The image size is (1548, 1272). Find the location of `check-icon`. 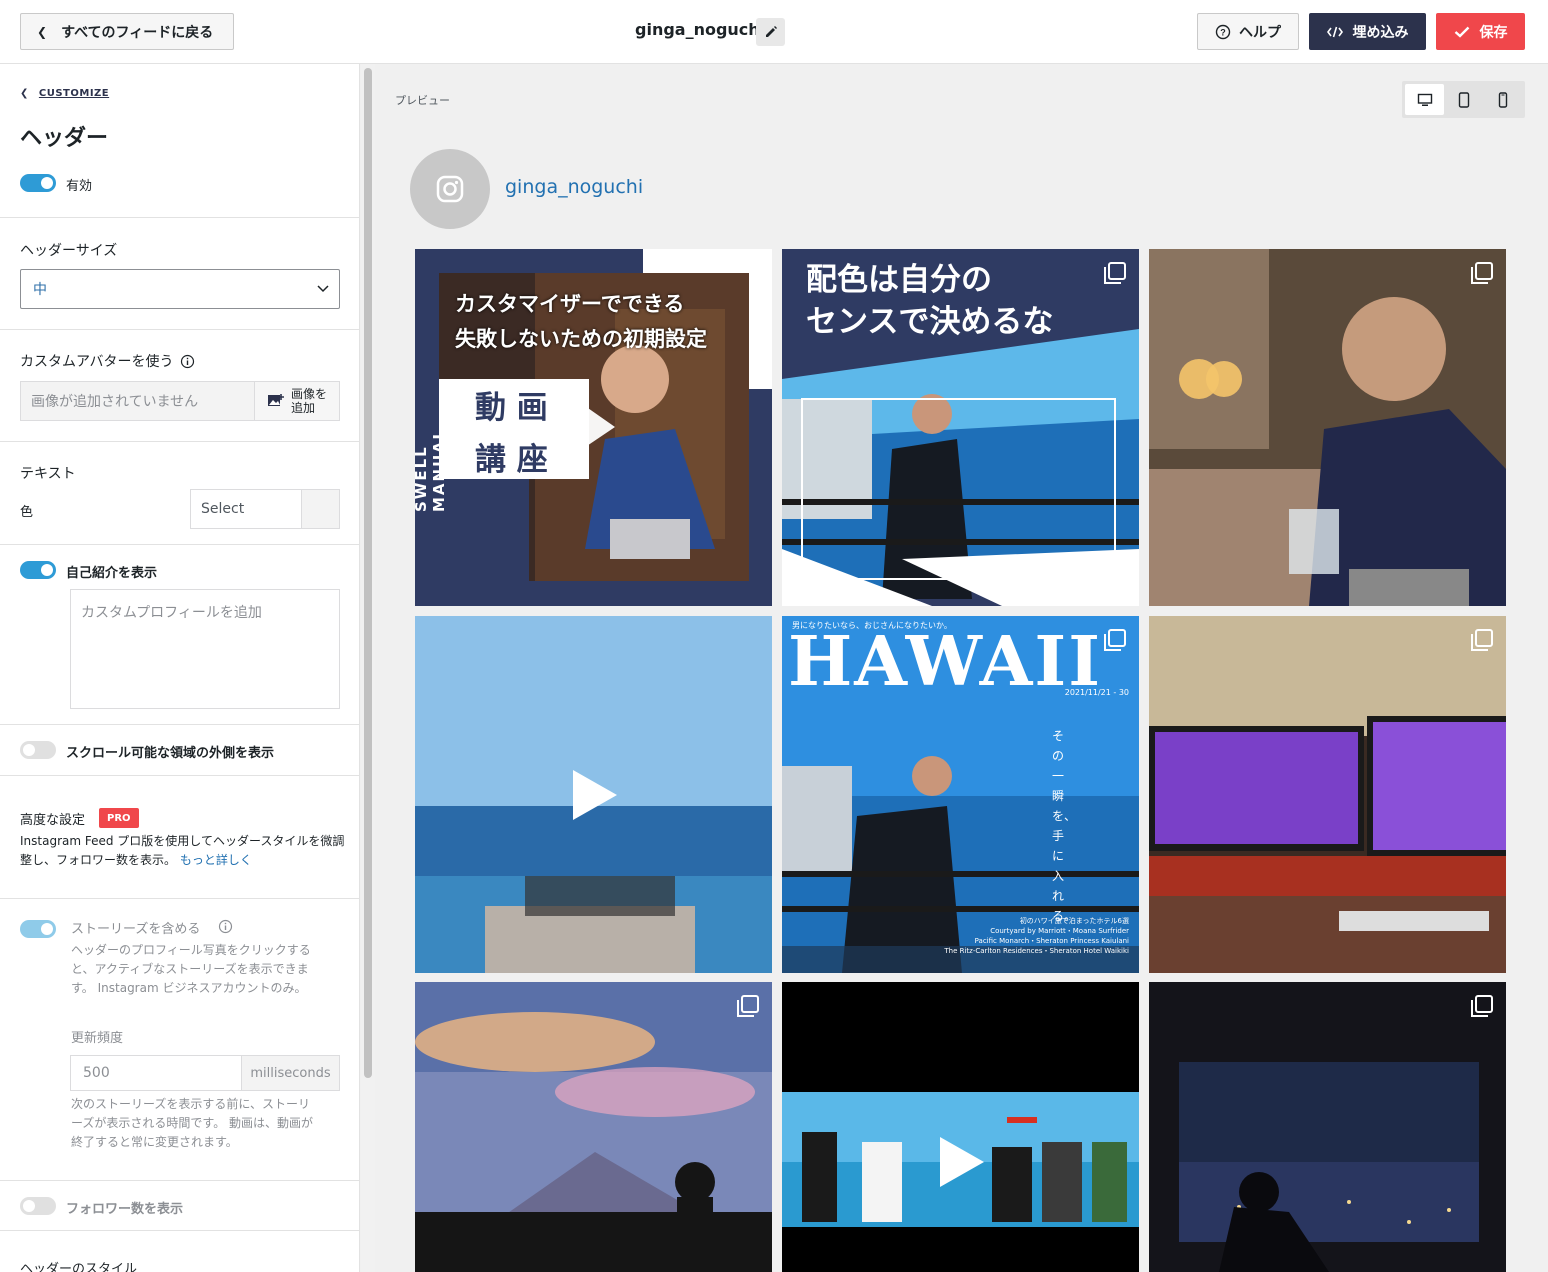

check-icon is located at coordinates (1461, 32).